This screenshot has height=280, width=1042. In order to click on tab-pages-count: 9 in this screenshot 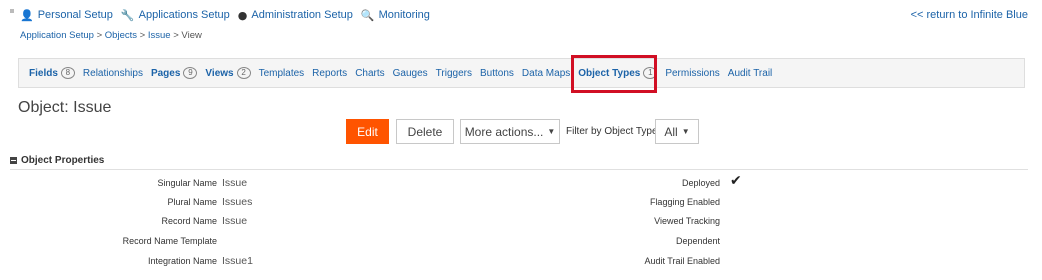, I will do `click(190, 73)`.